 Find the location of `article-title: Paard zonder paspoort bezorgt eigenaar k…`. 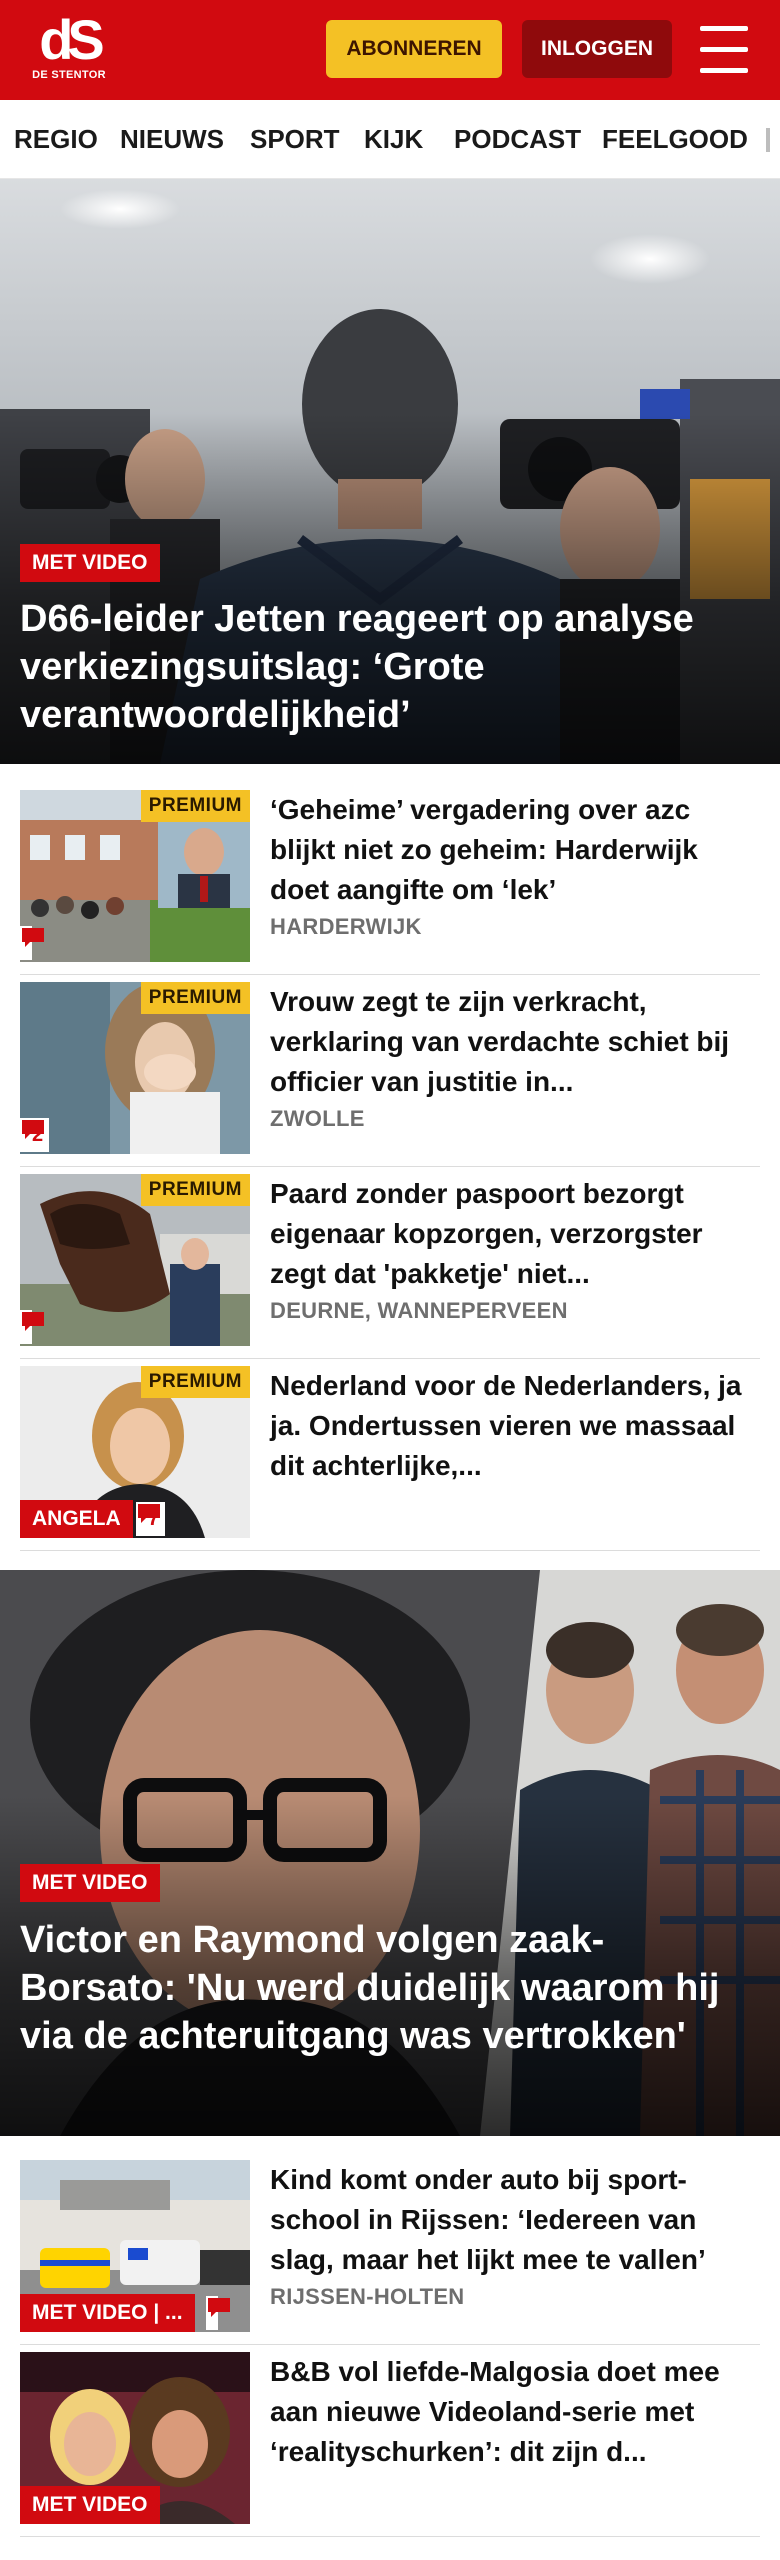

article-title: Paard zonder paspoort bezorgt eigenaar k… is located at coordinates (510, 1234).